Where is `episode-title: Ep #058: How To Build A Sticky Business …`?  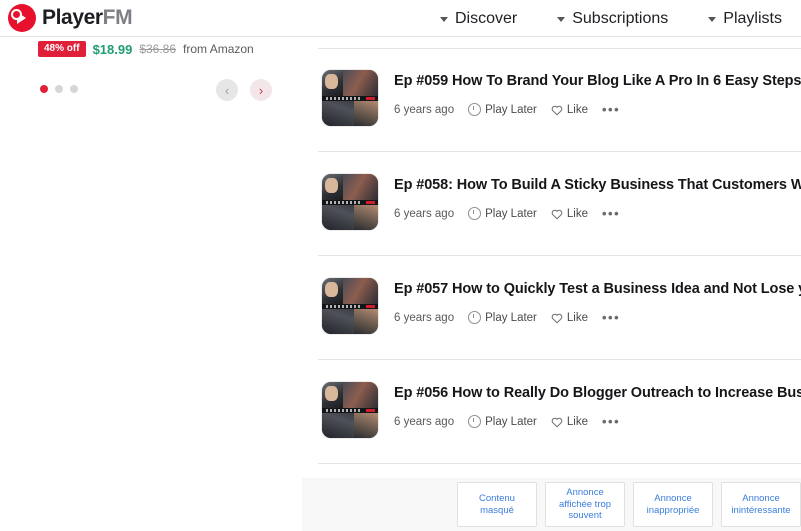
episode-title: Ep #058: How To Build A Sticky Business … is located at coordinates (597, 185).